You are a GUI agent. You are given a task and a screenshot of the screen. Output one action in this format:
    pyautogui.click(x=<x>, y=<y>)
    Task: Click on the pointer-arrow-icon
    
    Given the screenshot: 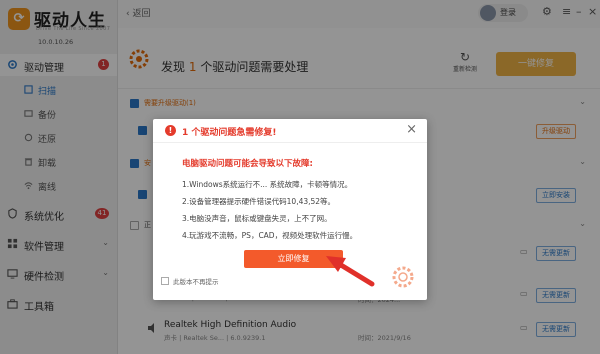 What is the action you would take?
    pyautogui.click(x=350, y=271)
    